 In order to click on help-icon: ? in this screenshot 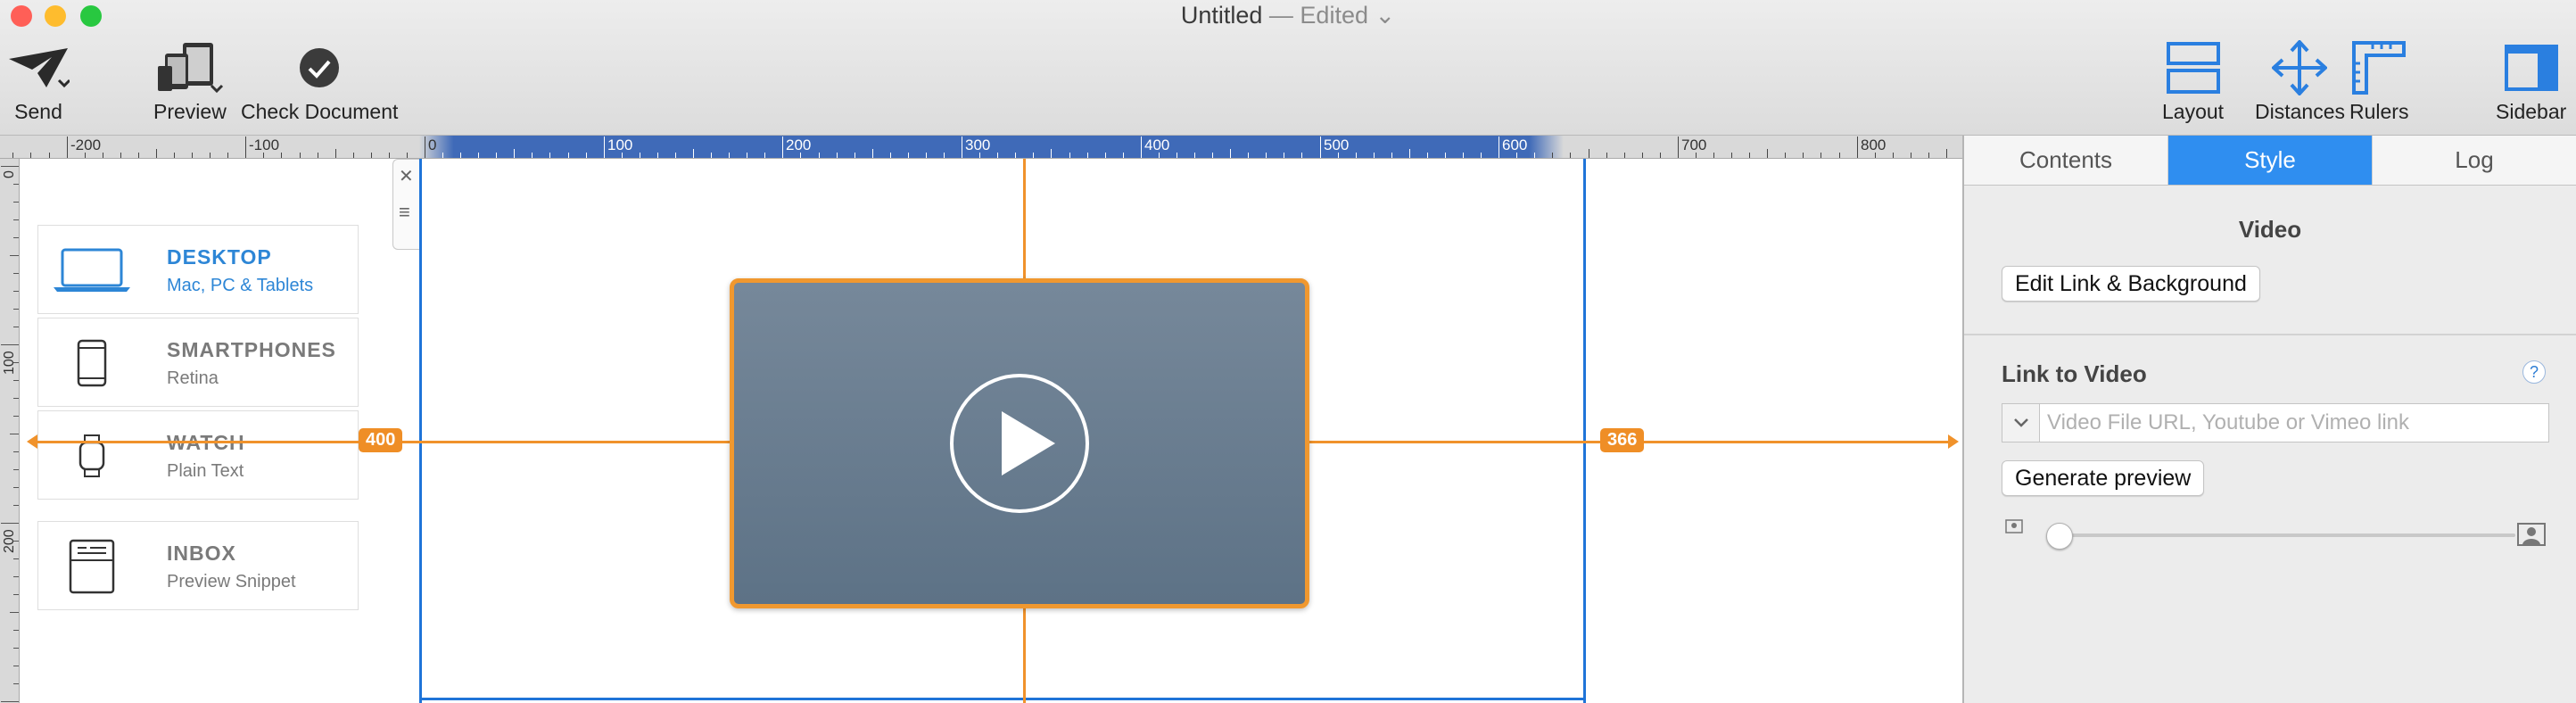, I will do `click(2534, 372)`.